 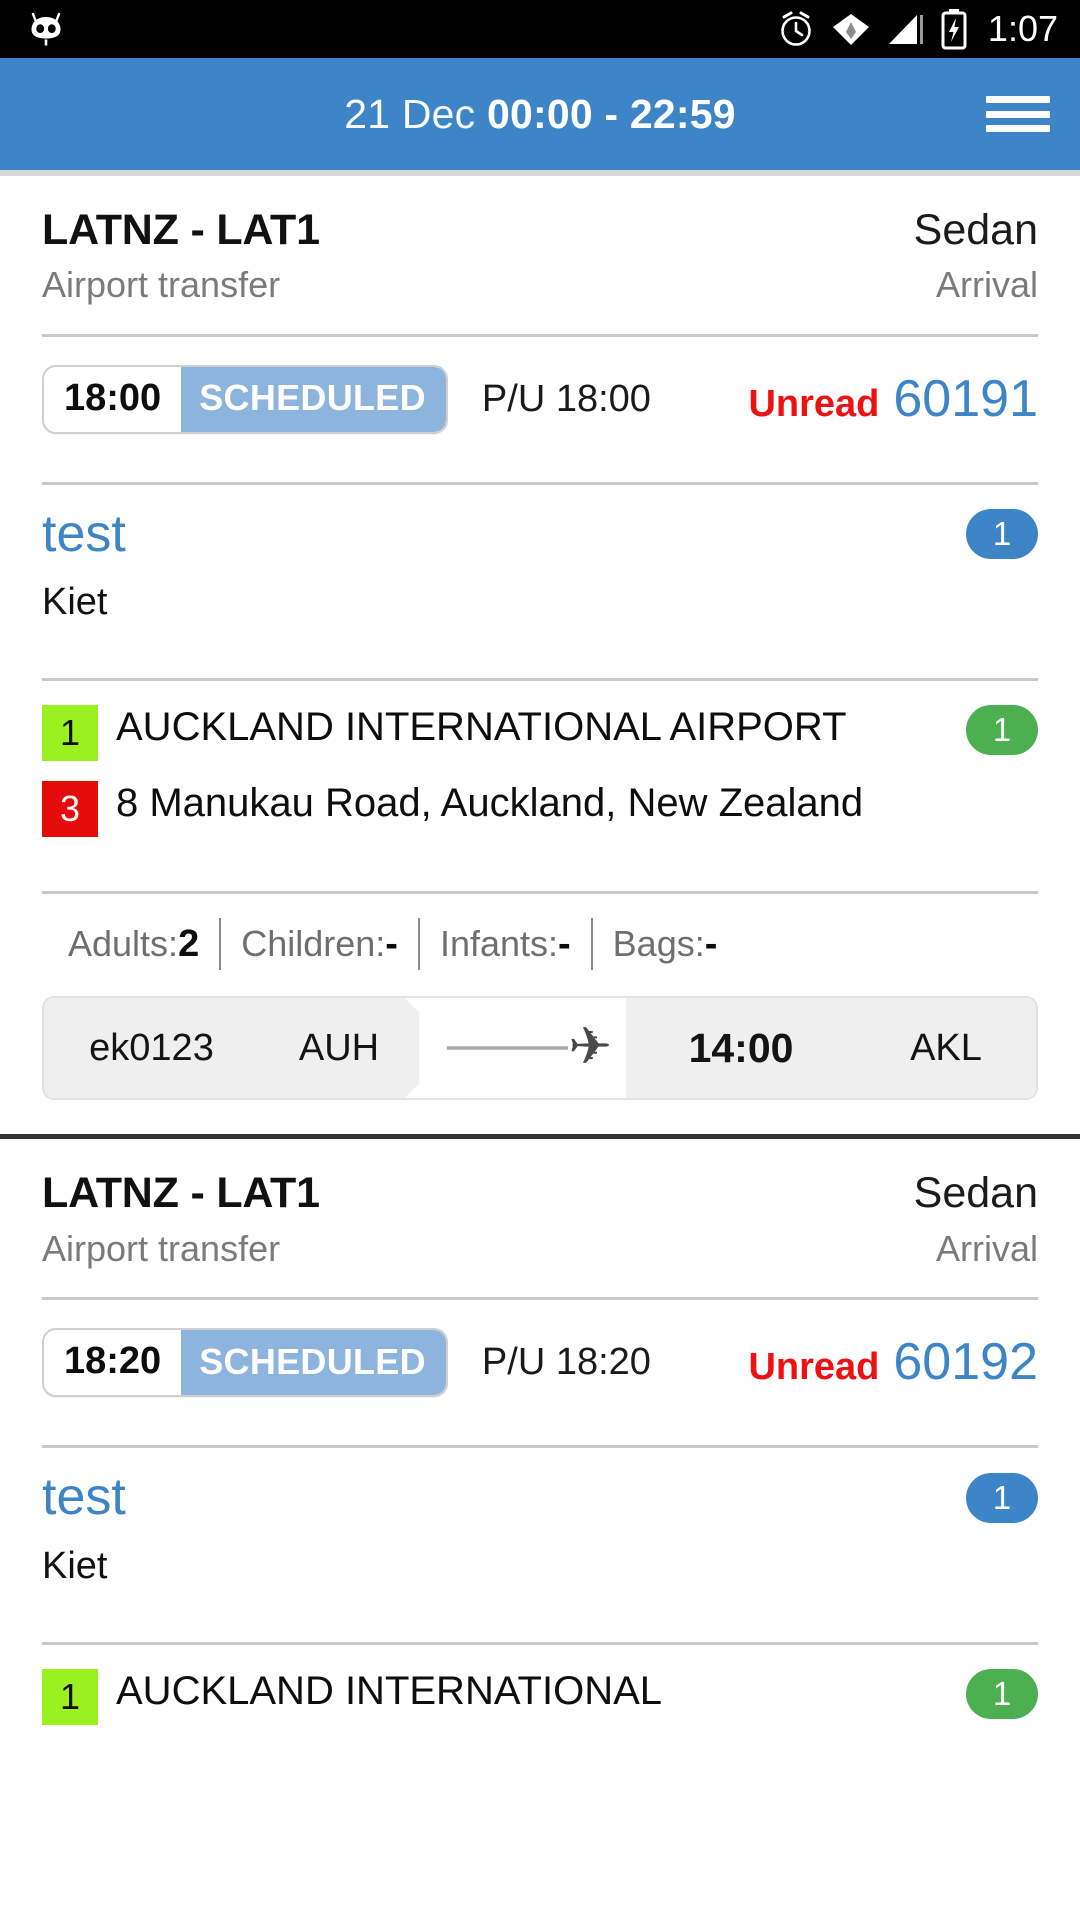 I want to click on status-bar-clock: 1:07, so click(x=1022, y=28).